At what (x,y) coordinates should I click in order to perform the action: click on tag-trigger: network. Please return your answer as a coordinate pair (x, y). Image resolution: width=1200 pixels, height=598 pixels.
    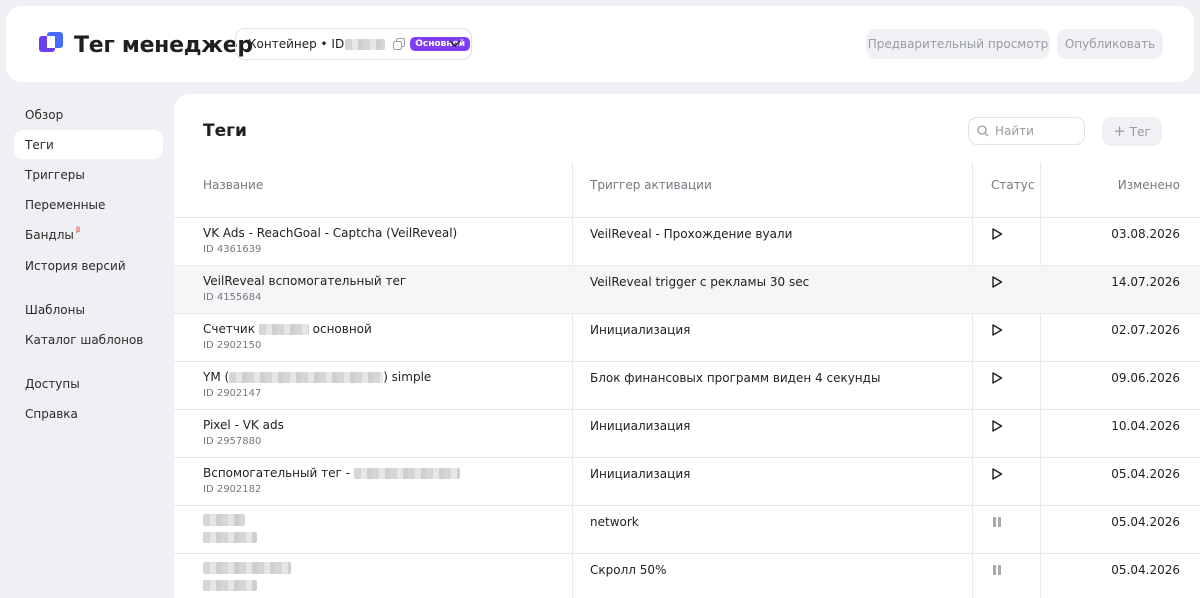
    Looking at the image, I should click on (614, 522).